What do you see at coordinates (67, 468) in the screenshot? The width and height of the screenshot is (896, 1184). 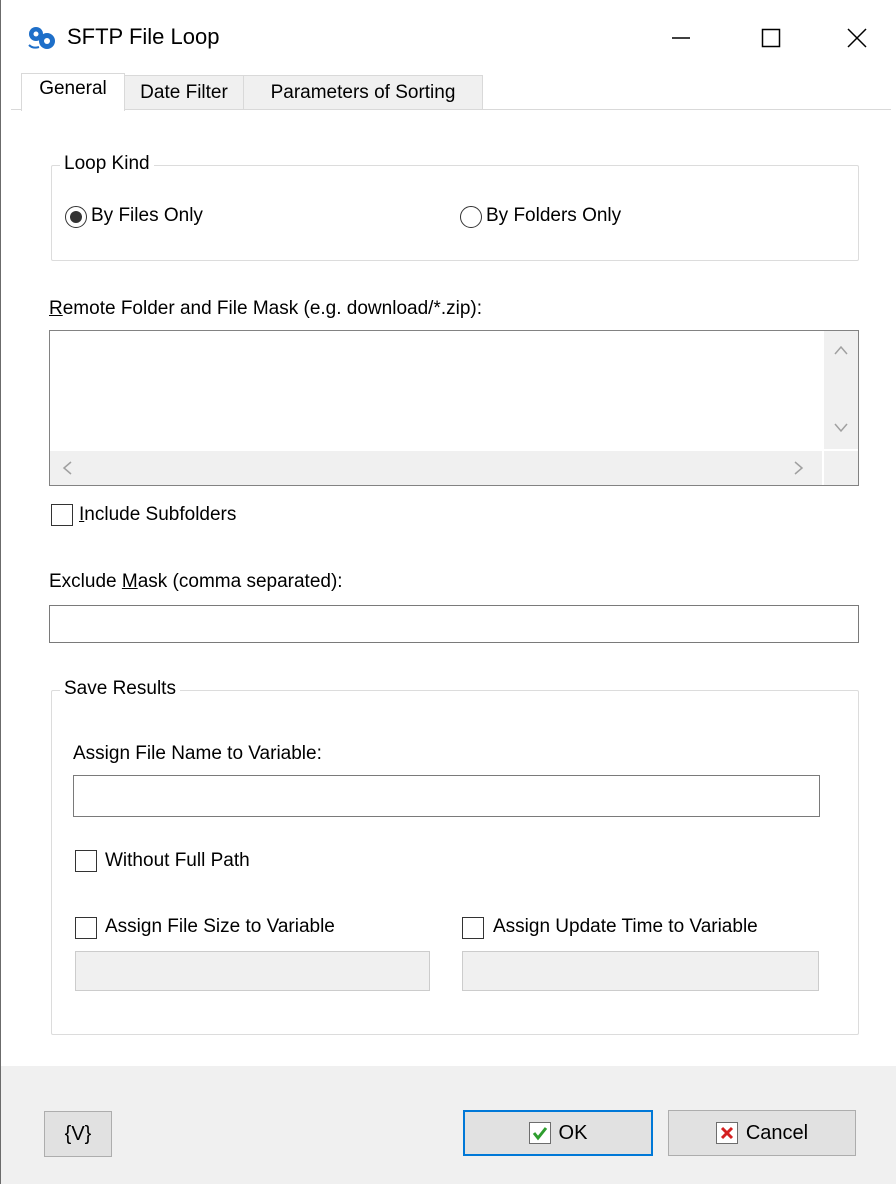 I see `scroll-left-icon` at bounding box center [67, 468].